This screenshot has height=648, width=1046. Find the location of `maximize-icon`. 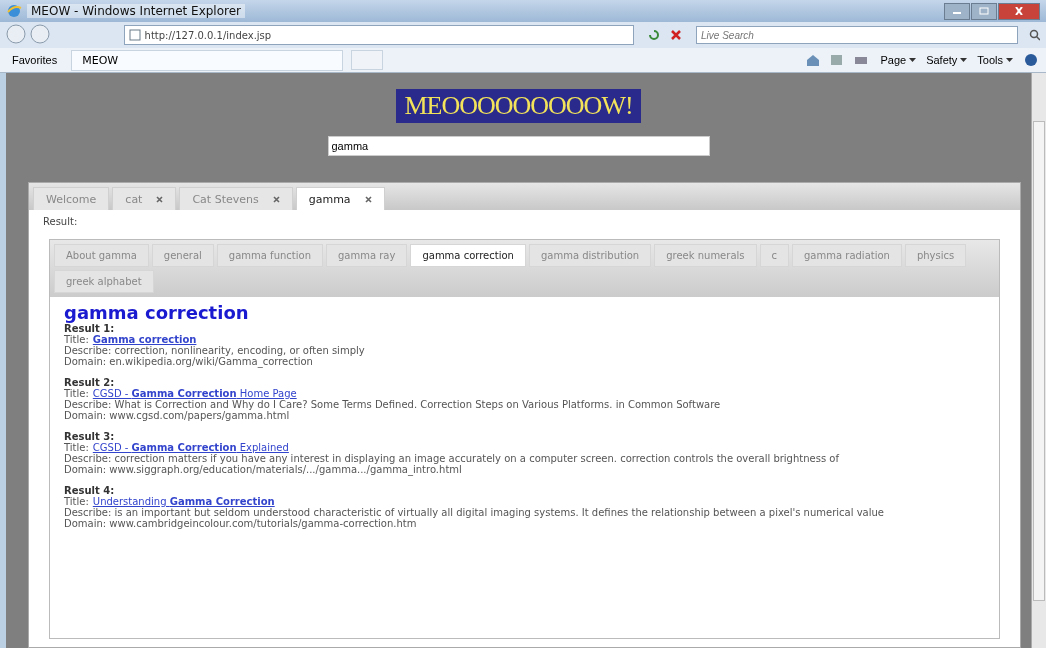

maximize-icon is located at coordinates (984, 11).